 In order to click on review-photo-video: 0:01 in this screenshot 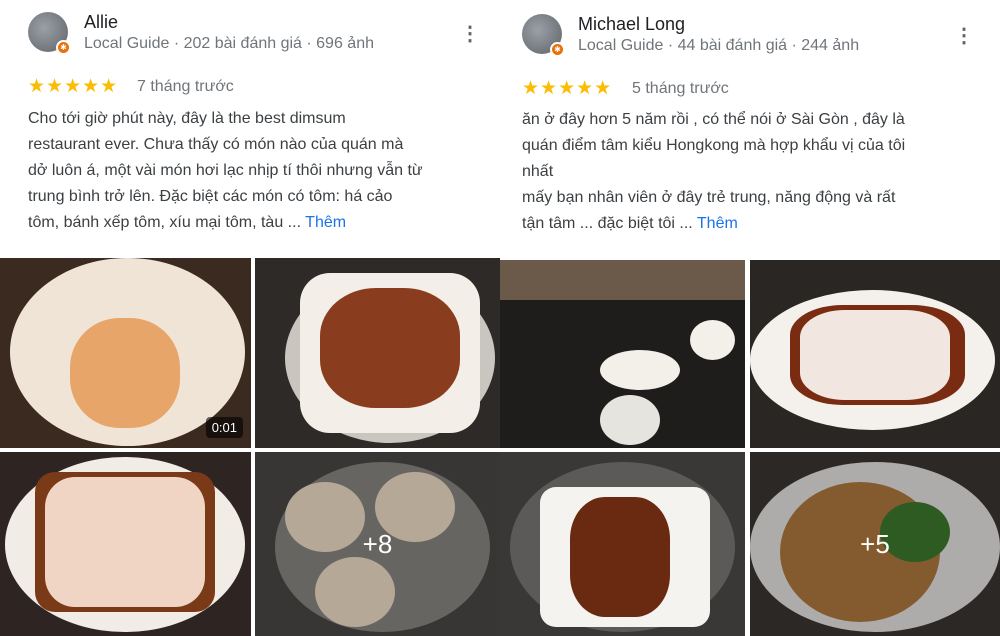, I will do `click(125, 353)`.